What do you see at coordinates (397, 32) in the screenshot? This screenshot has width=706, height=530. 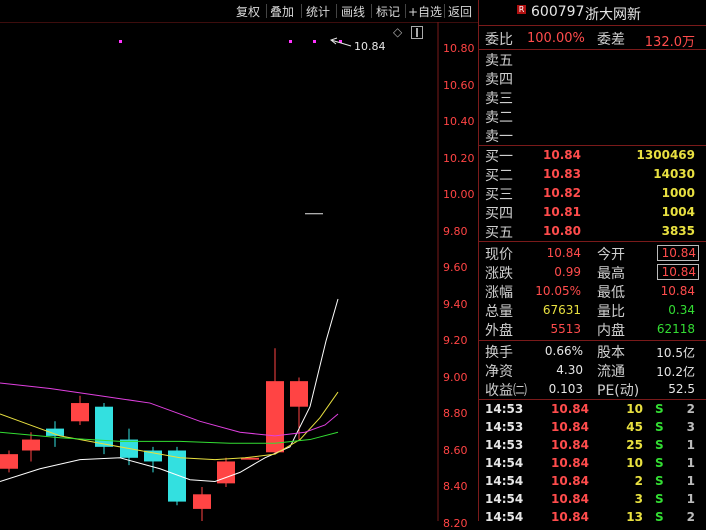 I see `diamond-icon: ◇` at bounding box center [397, 32].